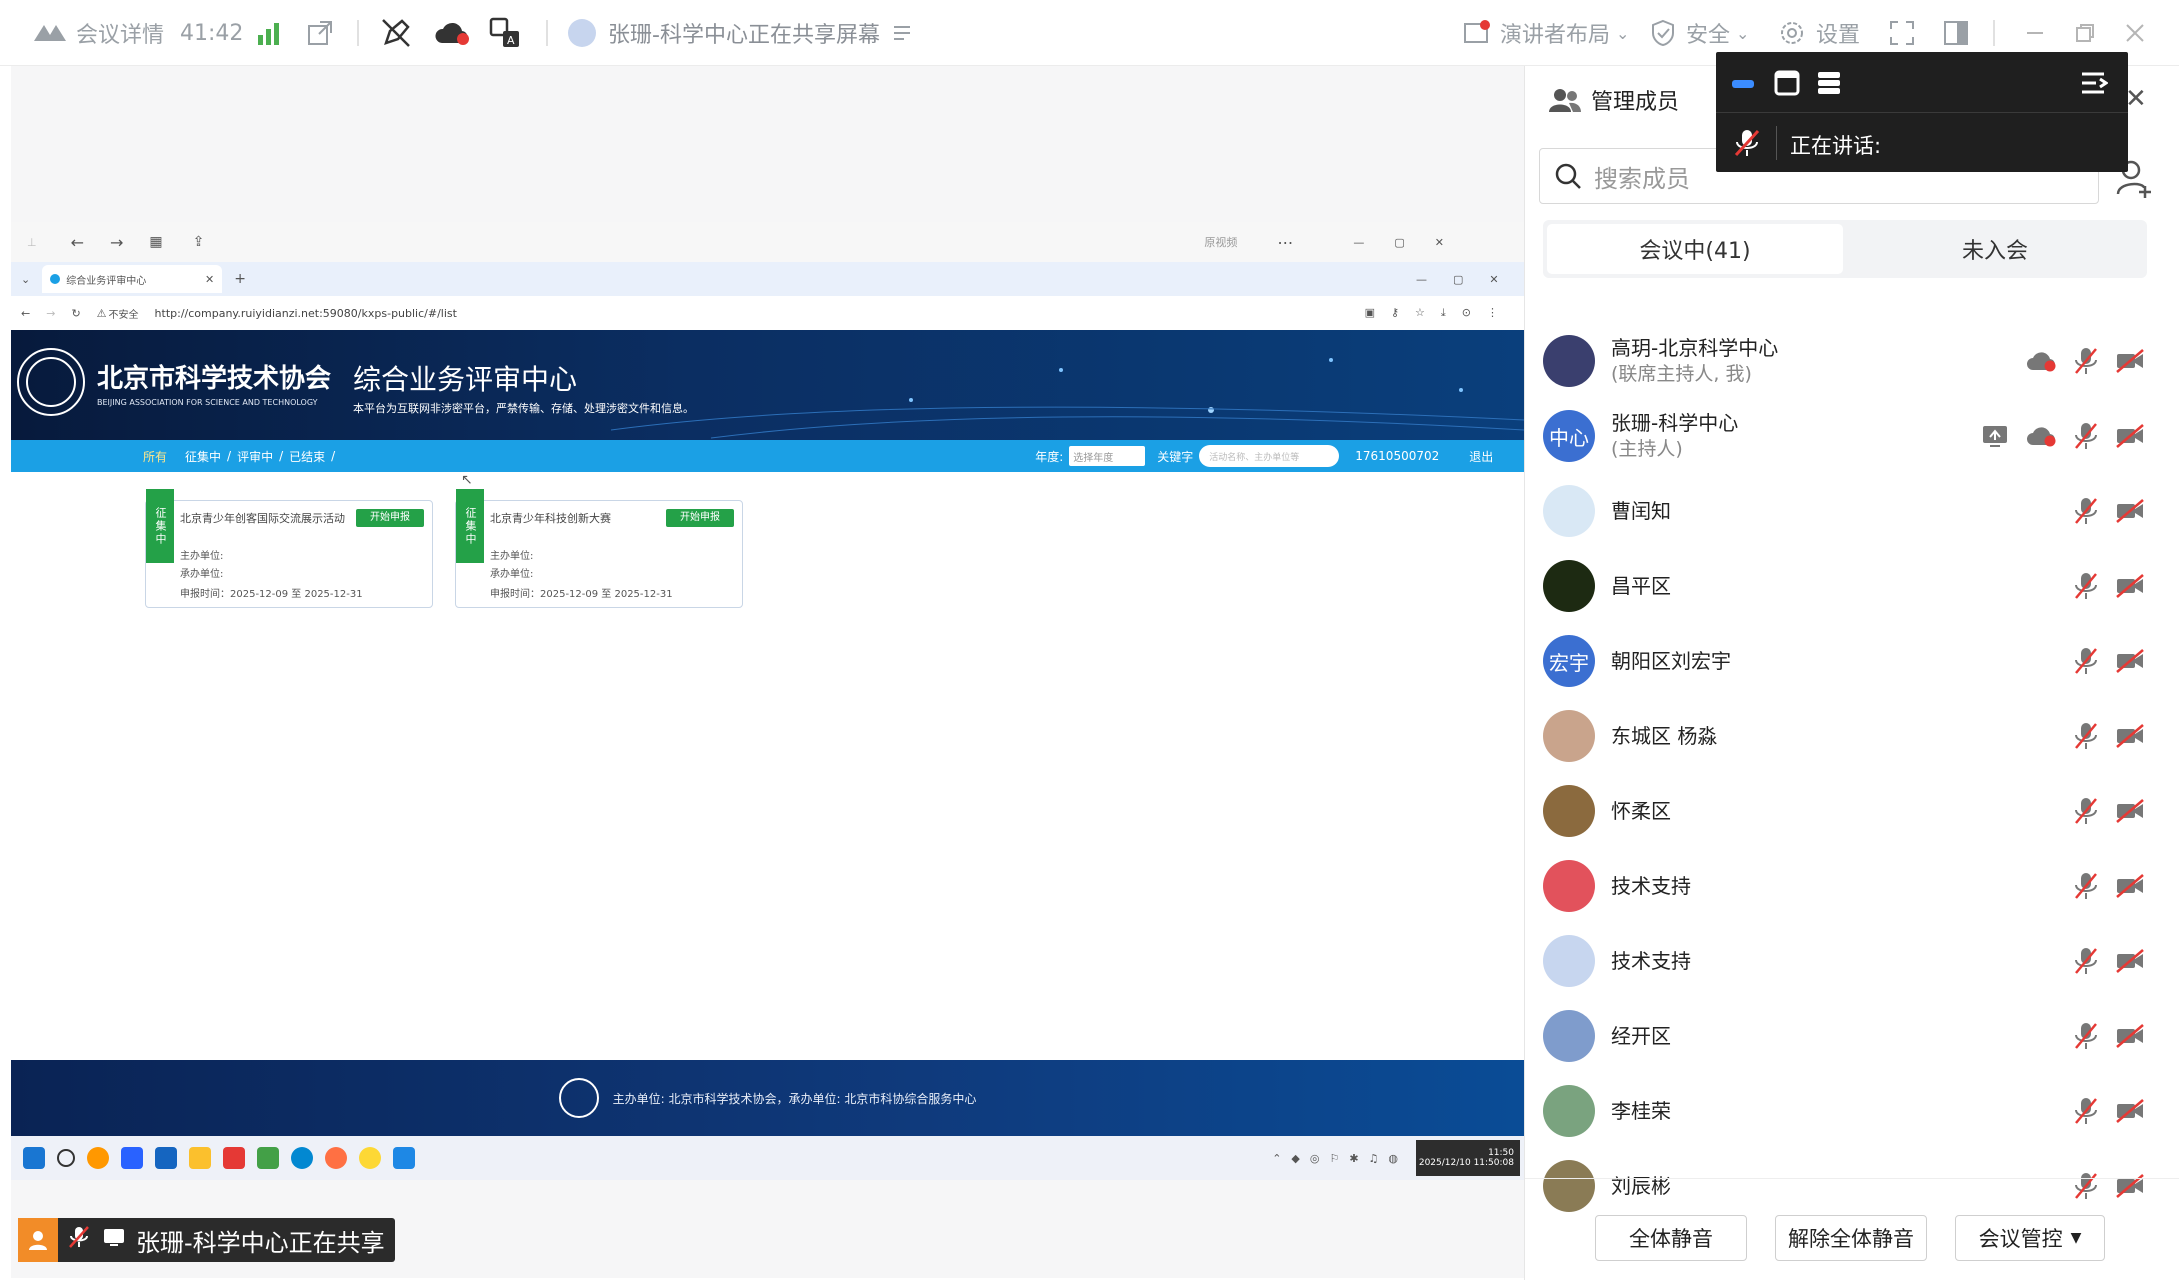 Image resolution: width=2179 pixels, height=1280 pixels. Describe the element at coordinates (200, 1158) in the screenshot. I see `folder-icon` at that location.